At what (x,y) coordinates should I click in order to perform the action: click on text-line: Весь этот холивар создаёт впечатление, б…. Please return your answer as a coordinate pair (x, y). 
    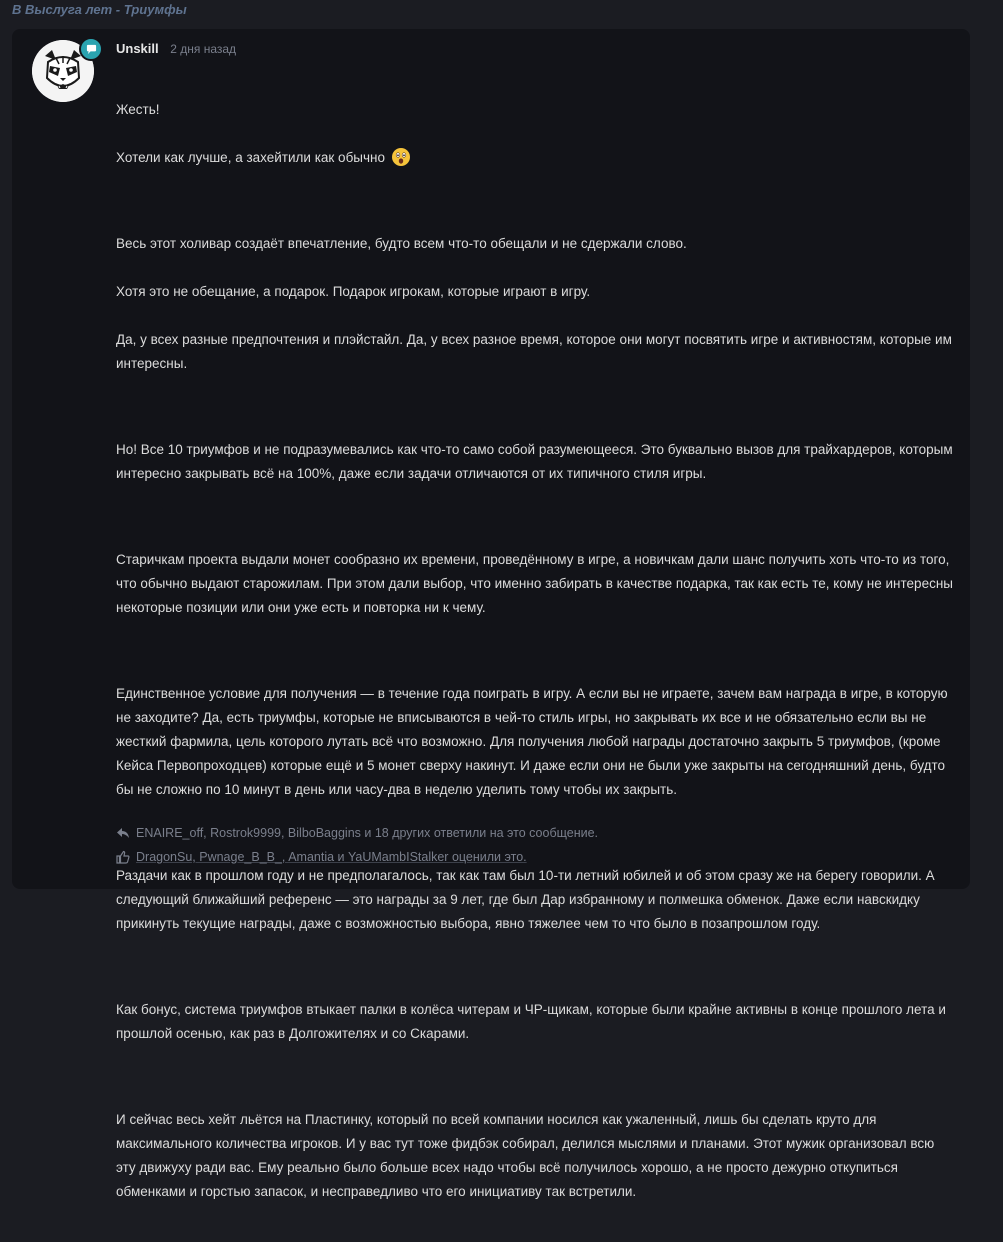
    Looking at the image, I should click on (401, 243).